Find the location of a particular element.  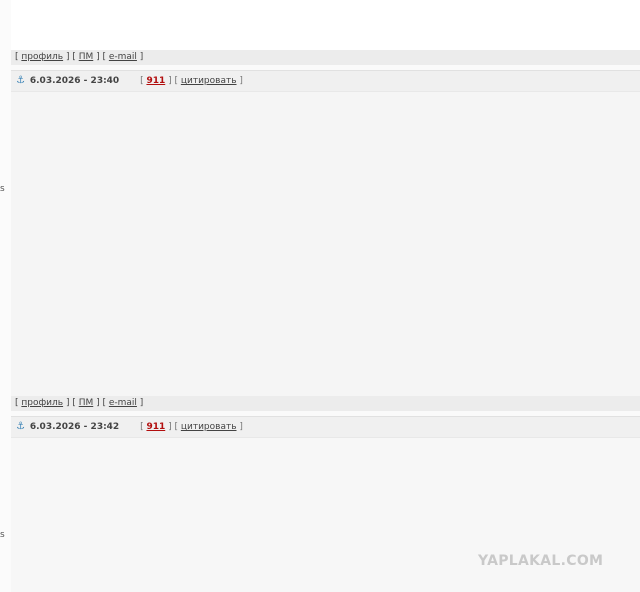

post-links-bar-1: [ профиль ] [ ПМ ] [ e-mail ] is located at coordinates (325, 57).